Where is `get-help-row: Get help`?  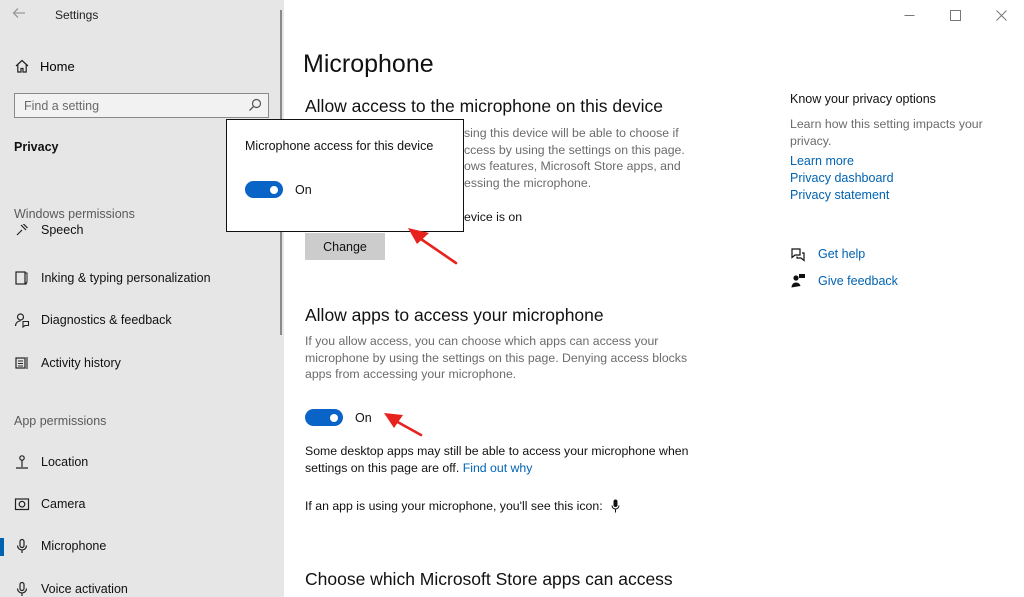 get-help-row: Get help is located at coordinates (827, 254).